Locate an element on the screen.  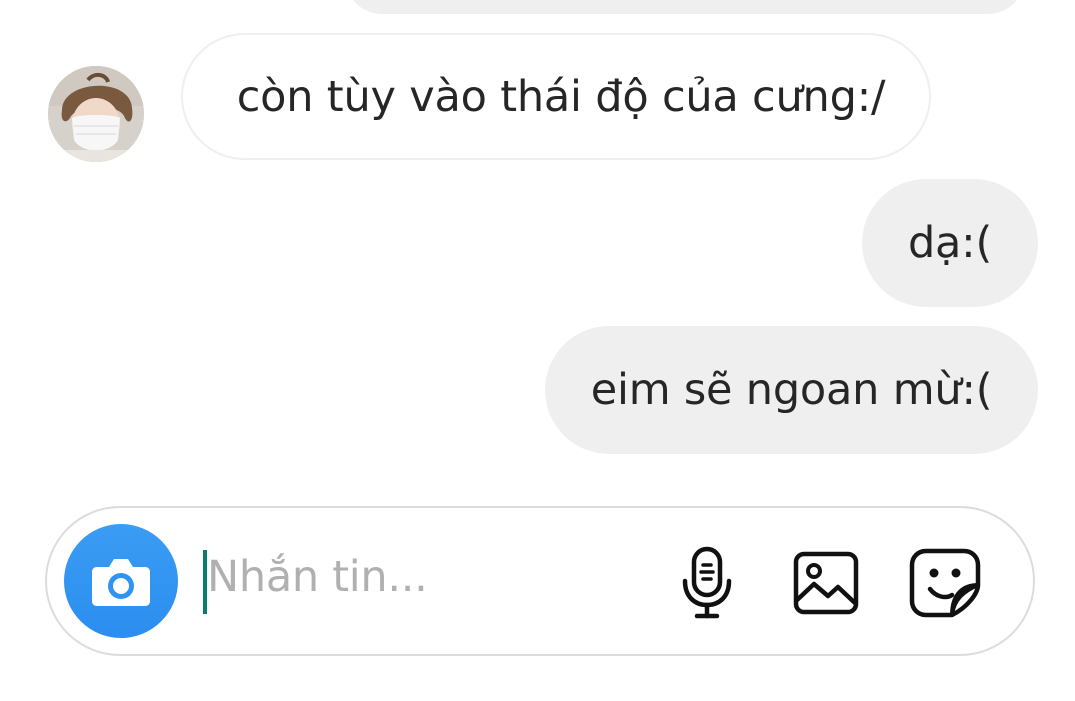
sticker-icon is located at coordinates (945, 583).